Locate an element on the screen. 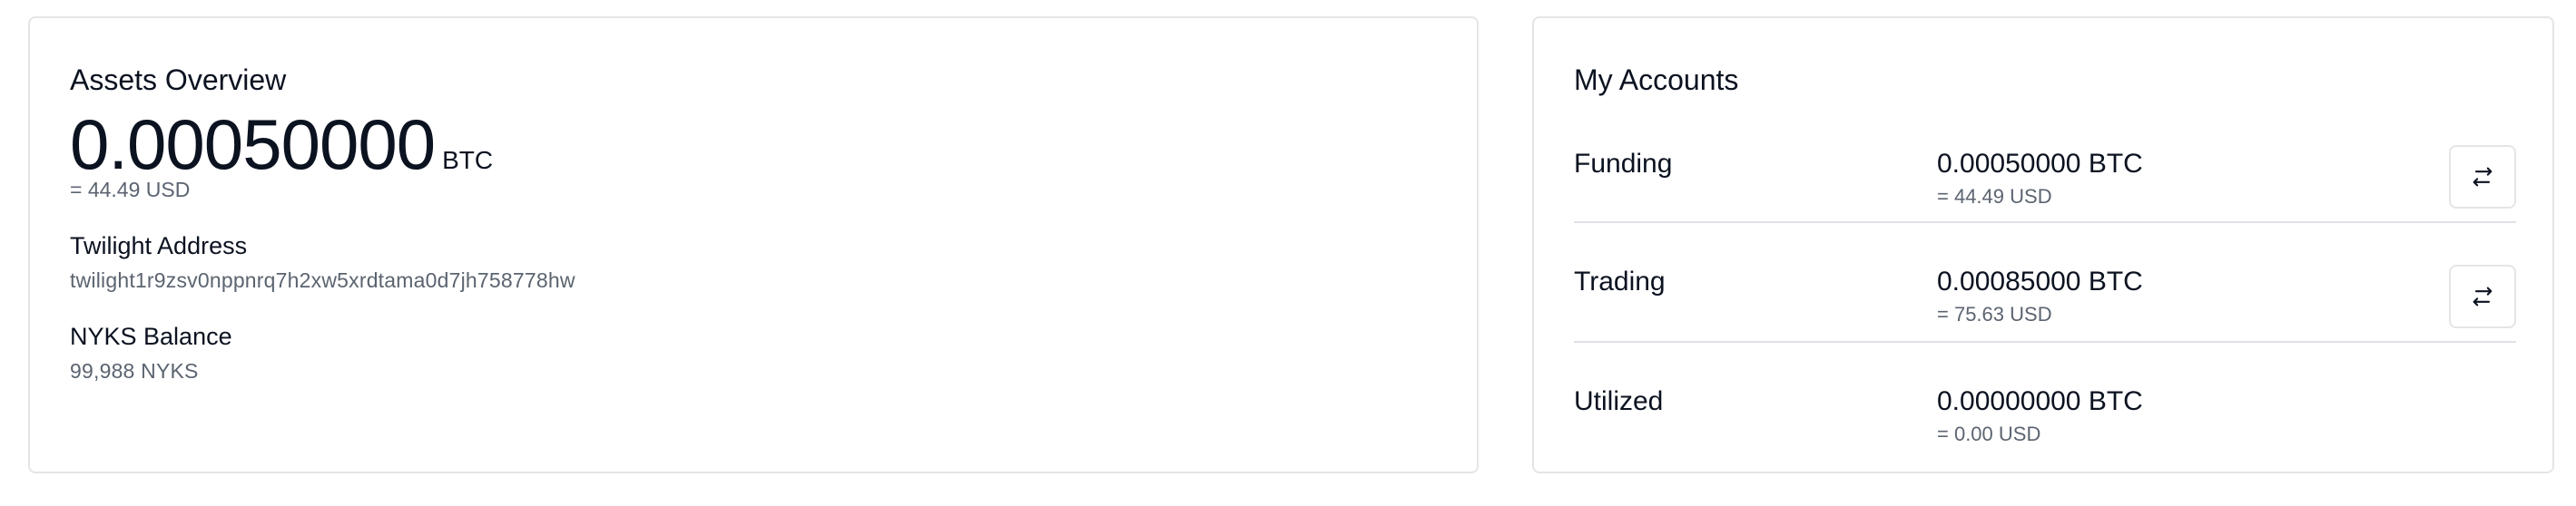 This screenshot has width=2576, height=506. twilight-address-label: Twilight Address is located at coordinates (159, 246).